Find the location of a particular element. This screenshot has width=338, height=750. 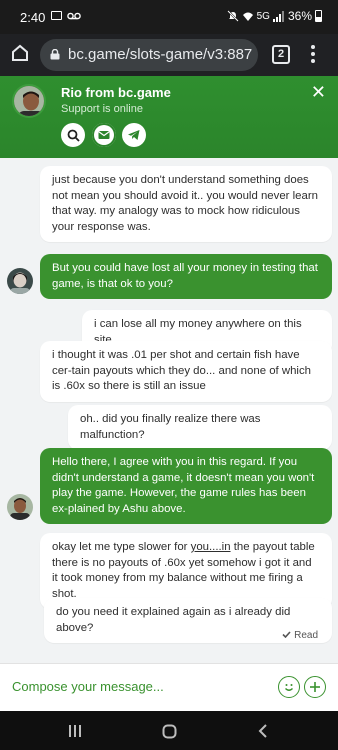

system-navigation-bar is located at coordinates (169, 730).